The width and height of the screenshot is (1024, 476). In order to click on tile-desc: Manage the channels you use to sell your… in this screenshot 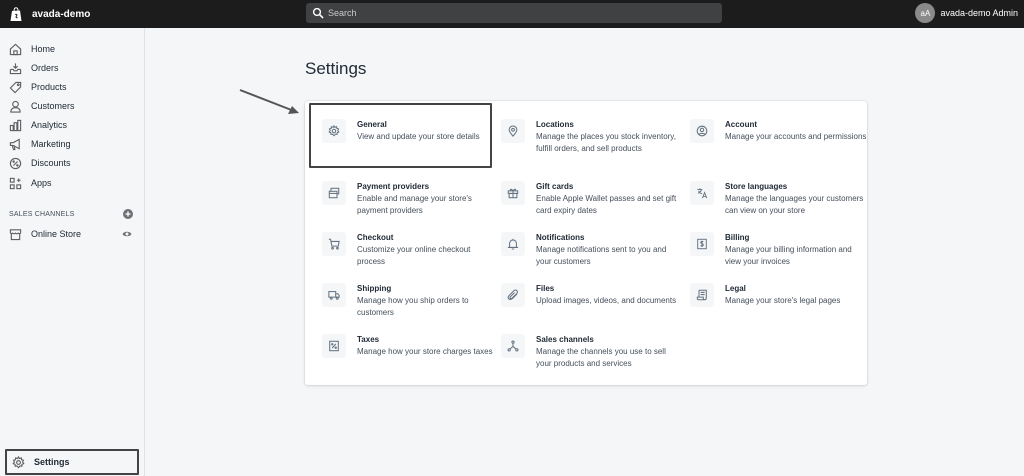, I will do `click(601, 357)`.